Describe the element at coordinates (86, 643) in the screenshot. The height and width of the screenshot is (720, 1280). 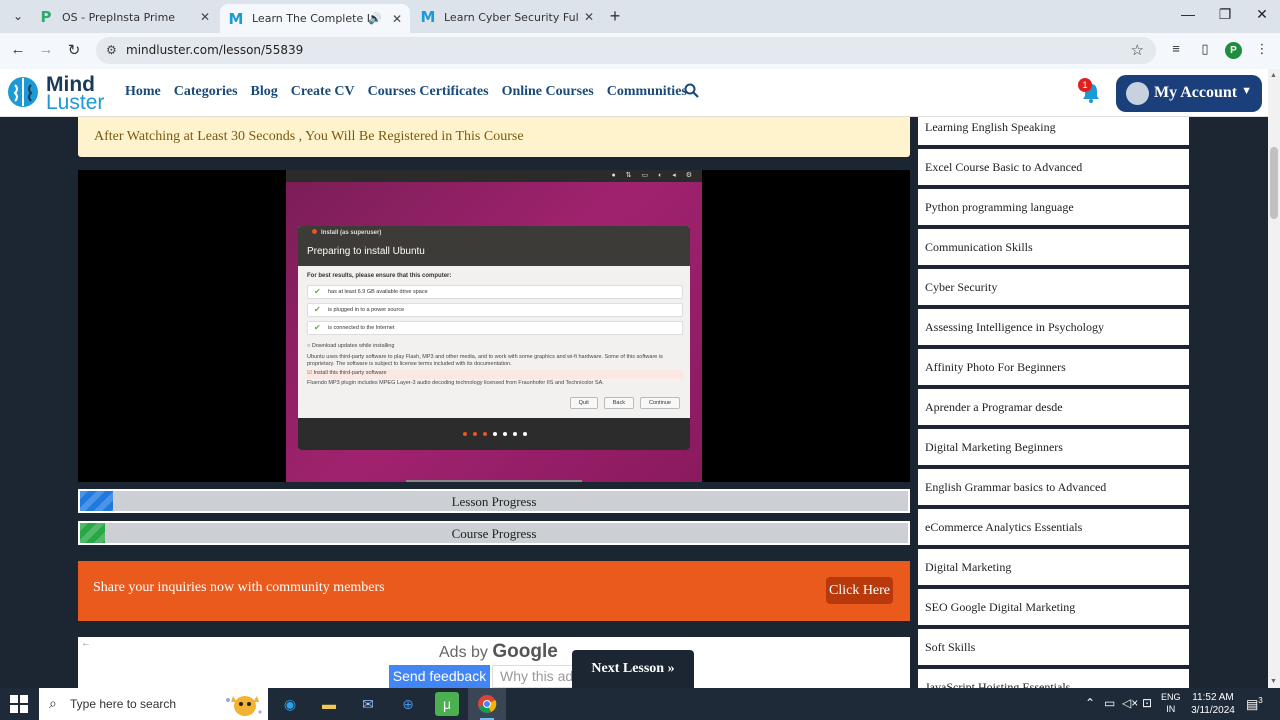
I see `ad-back-icon: ←` at that location.